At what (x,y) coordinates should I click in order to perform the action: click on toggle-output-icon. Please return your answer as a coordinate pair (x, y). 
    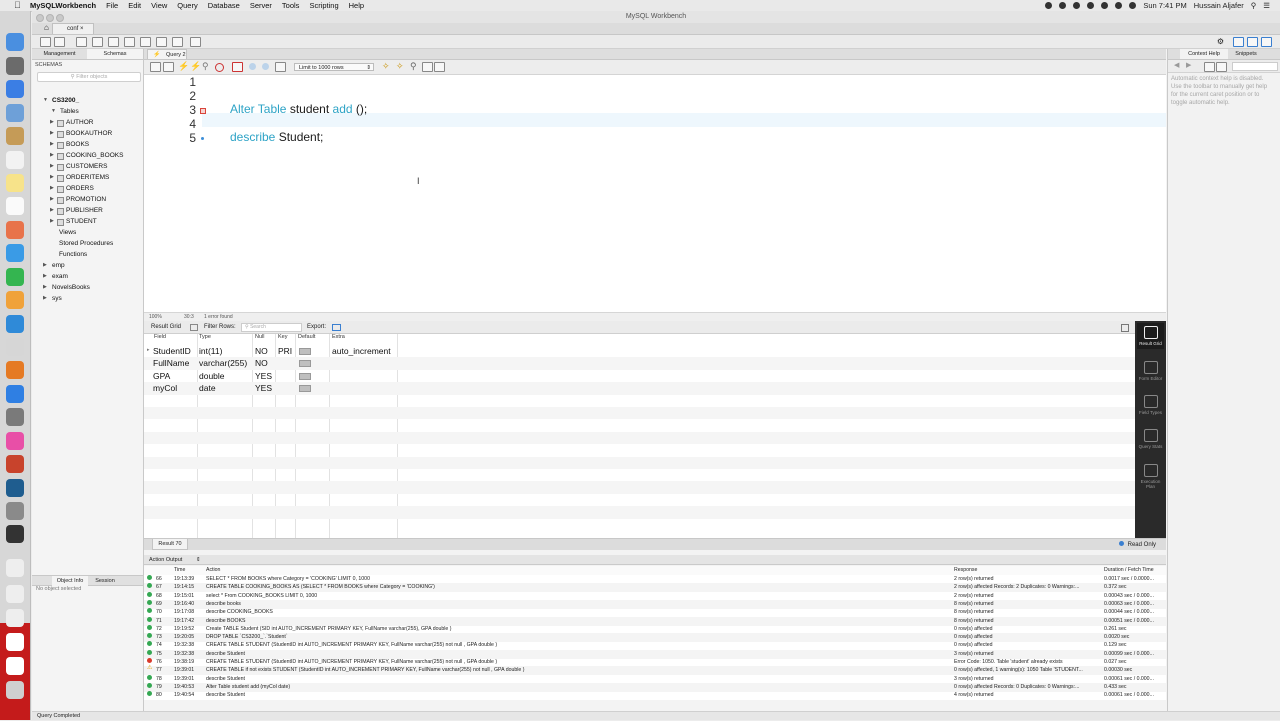
    Looking at the image, I should click on (1252, 42).